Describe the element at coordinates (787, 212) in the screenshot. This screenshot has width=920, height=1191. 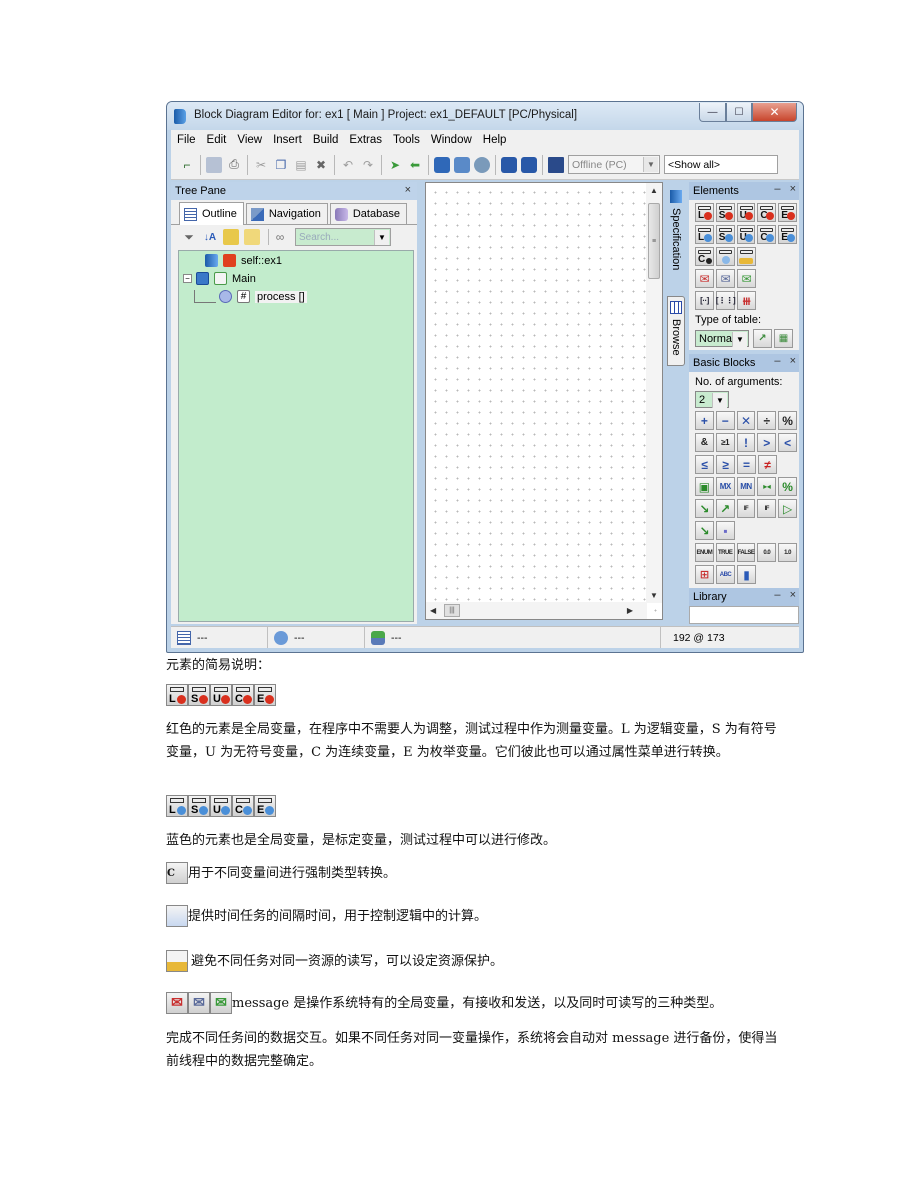
I see `measure-enum-var-icon: E` at that location.